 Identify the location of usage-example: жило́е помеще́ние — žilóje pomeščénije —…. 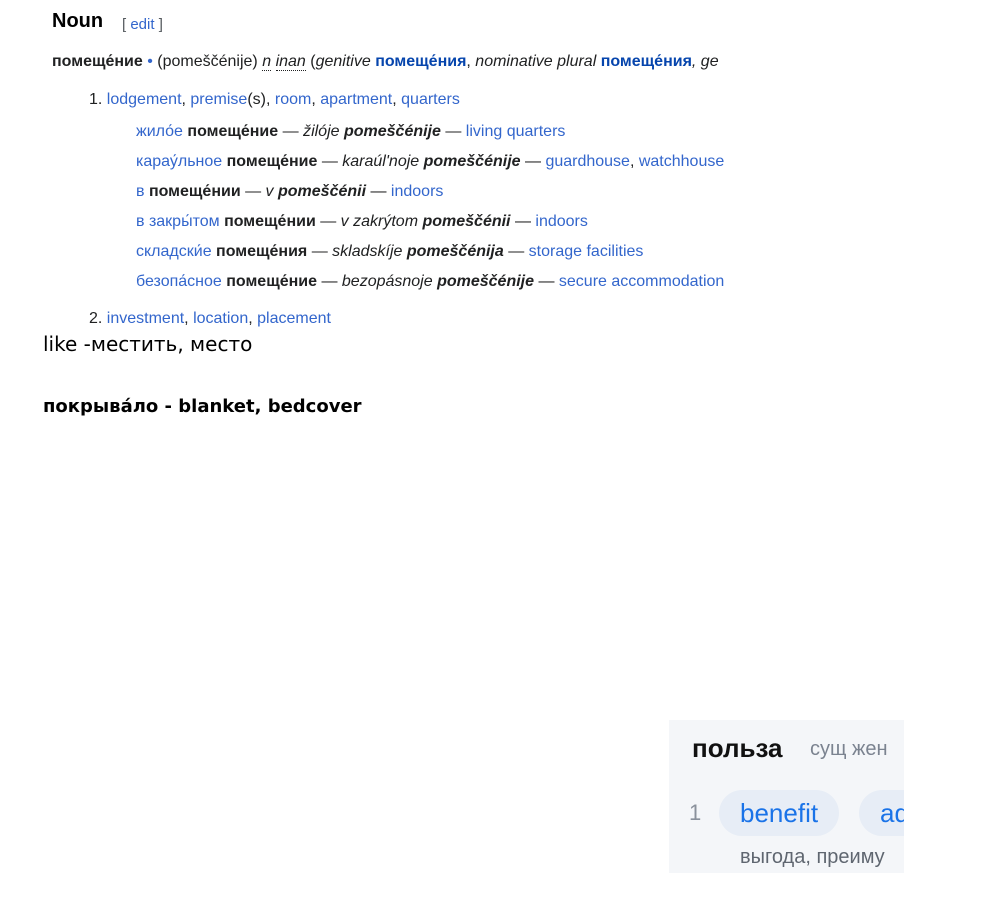
(351, 131).